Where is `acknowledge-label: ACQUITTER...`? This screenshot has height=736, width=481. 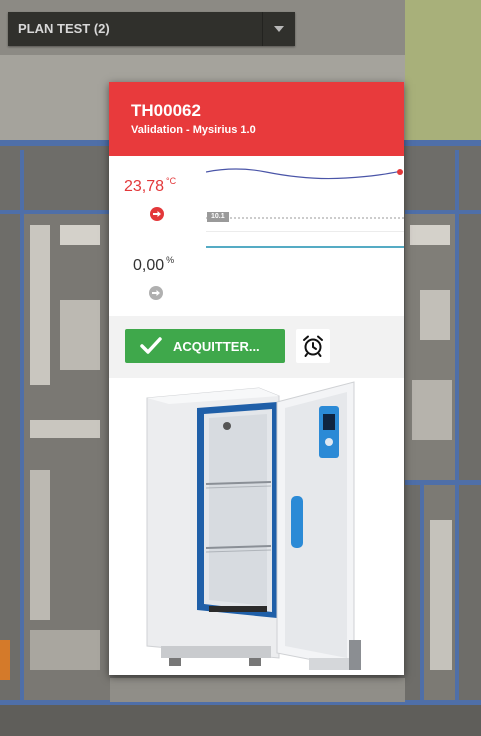 acknowledge-label: ACQUITTER... is located at coordinates (216, 346).